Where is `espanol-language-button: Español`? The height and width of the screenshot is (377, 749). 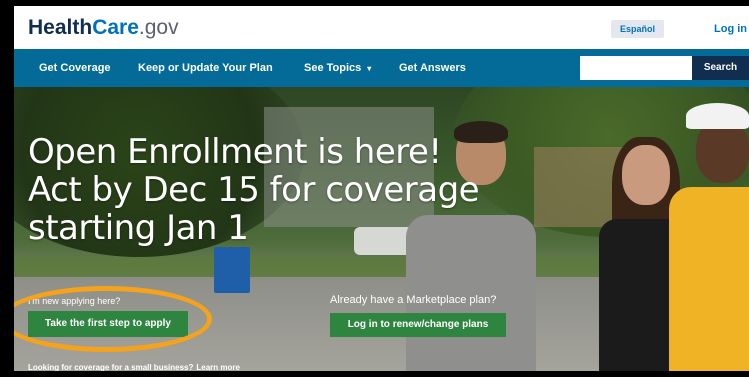 espanol-language-button: Español is located at coordinates (638, 29).